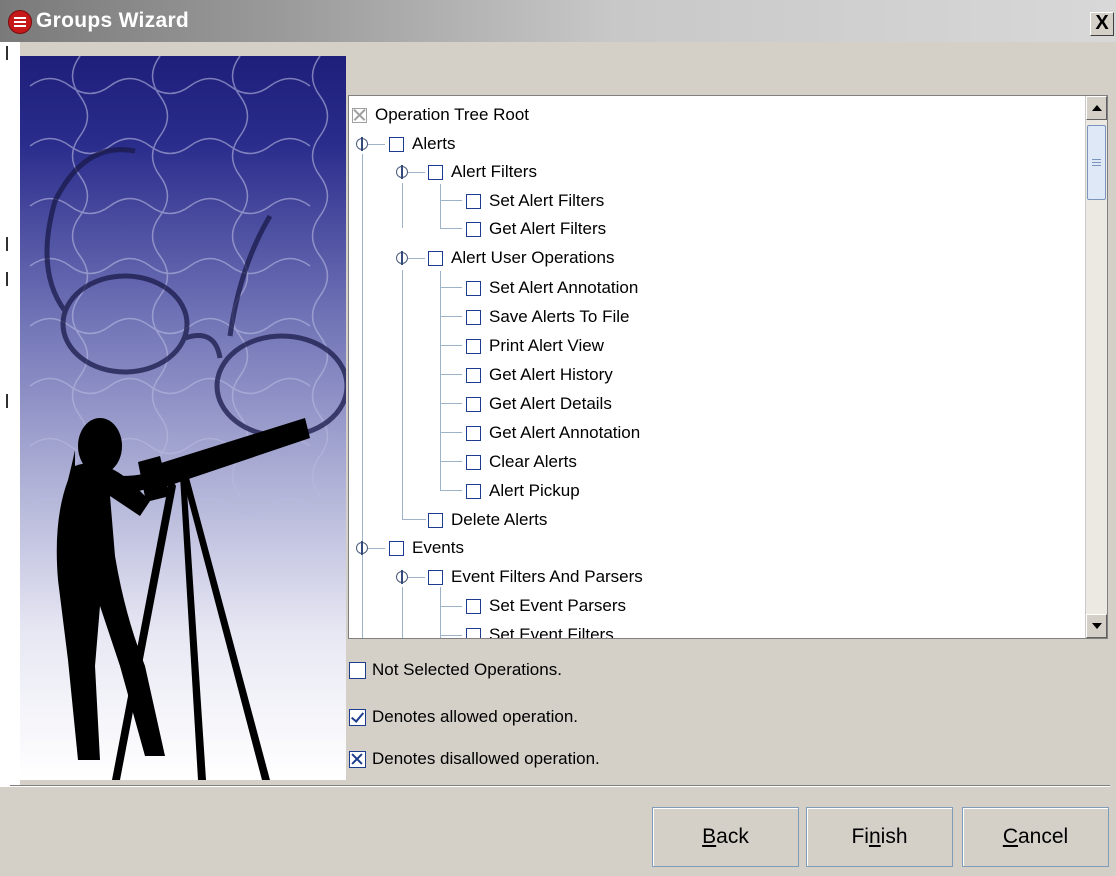 The width and height of the screenshot is (1116, 876). Describe the element at coordinates (558, 21) in the screenshot. I see `title-bar: Groups Wizard X` at that location.